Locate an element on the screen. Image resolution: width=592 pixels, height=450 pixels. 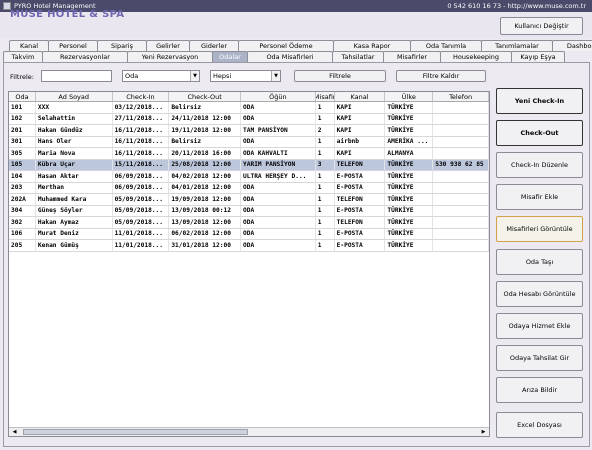
table-cell: 102 is located at coordinates (22, 118).